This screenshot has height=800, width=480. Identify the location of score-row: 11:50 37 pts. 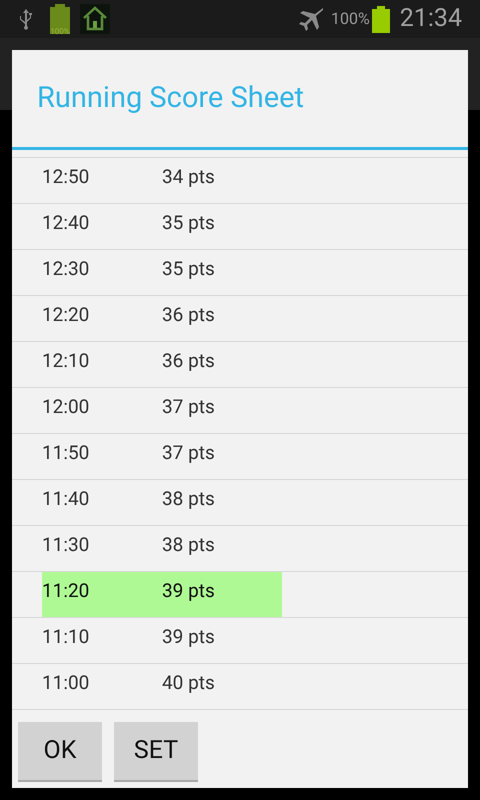
(162, 456).